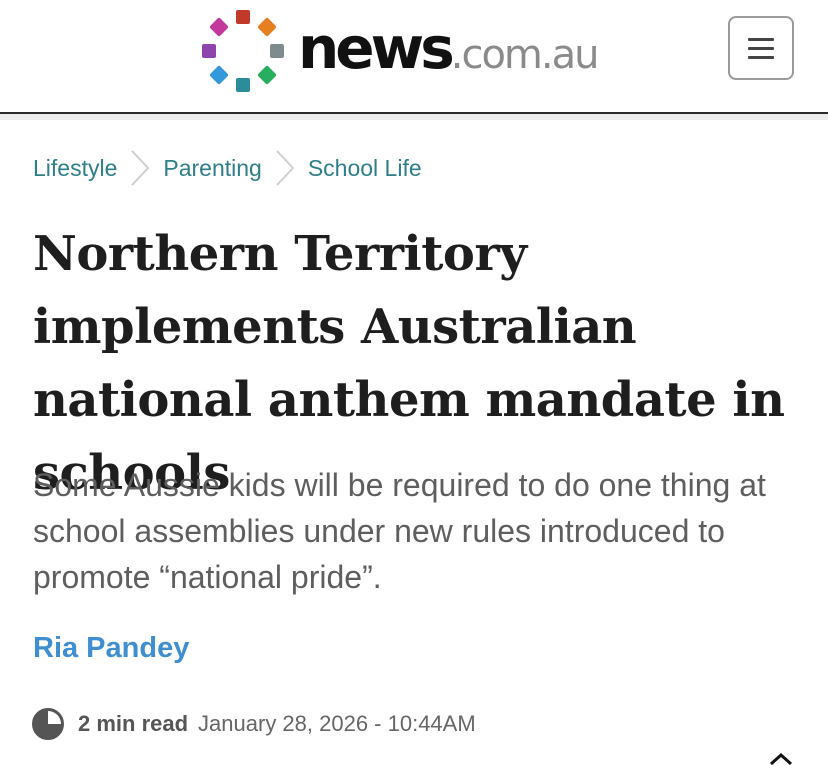  I want to click on chevron-up-icon, so click(781, 758).